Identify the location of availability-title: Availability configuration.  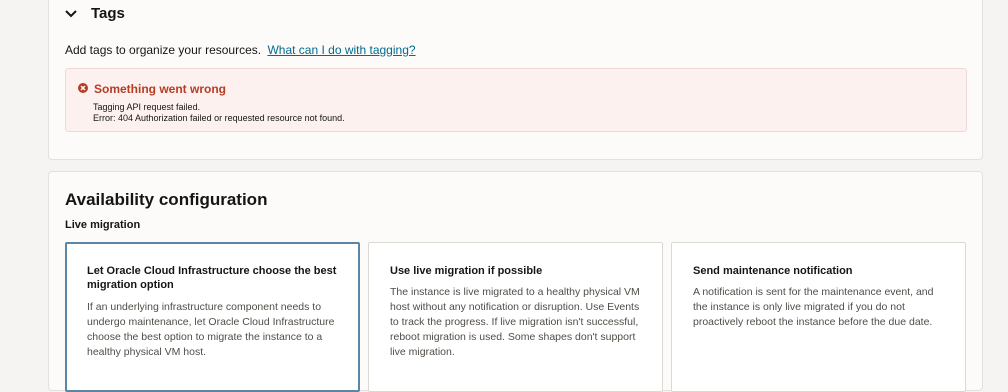
(166, 199).